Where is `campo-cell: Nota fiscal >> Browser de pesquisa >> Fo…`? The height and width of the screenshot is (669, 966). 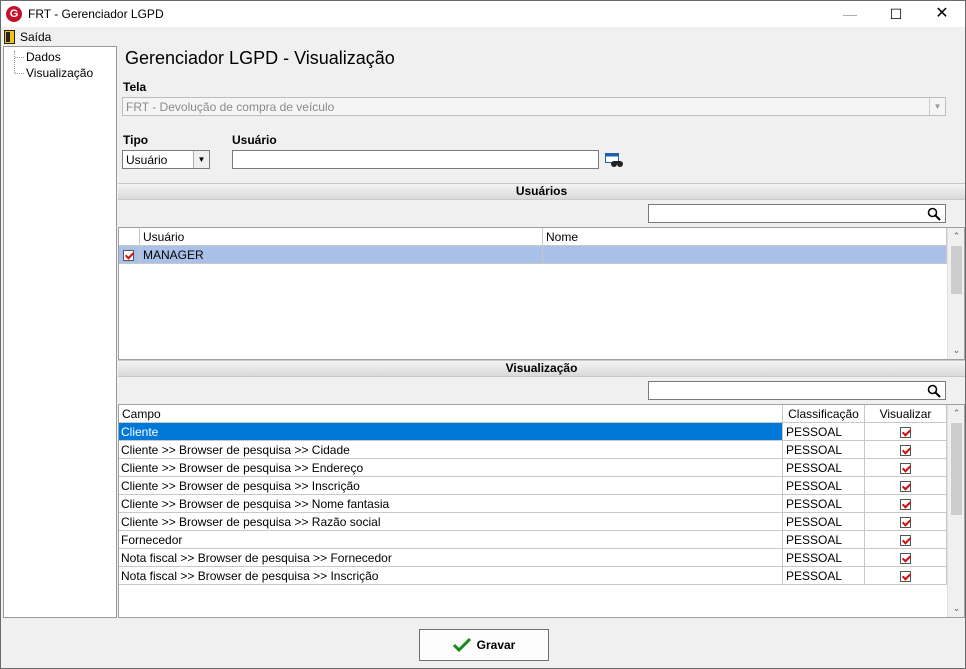
campo-cell: Nota fiscal >> Browser de pesquisa >> Fo… is located at coordinates (451, 558).